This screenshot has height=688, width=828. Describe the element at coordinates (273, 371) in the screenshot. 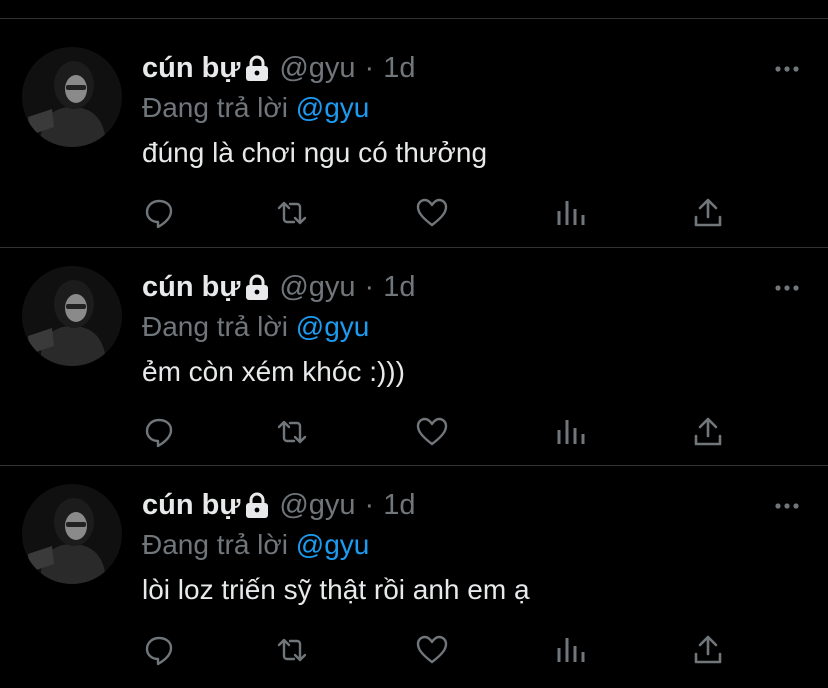

I see `tweet-text: ẻm còn xém khóc :)))` at that location.